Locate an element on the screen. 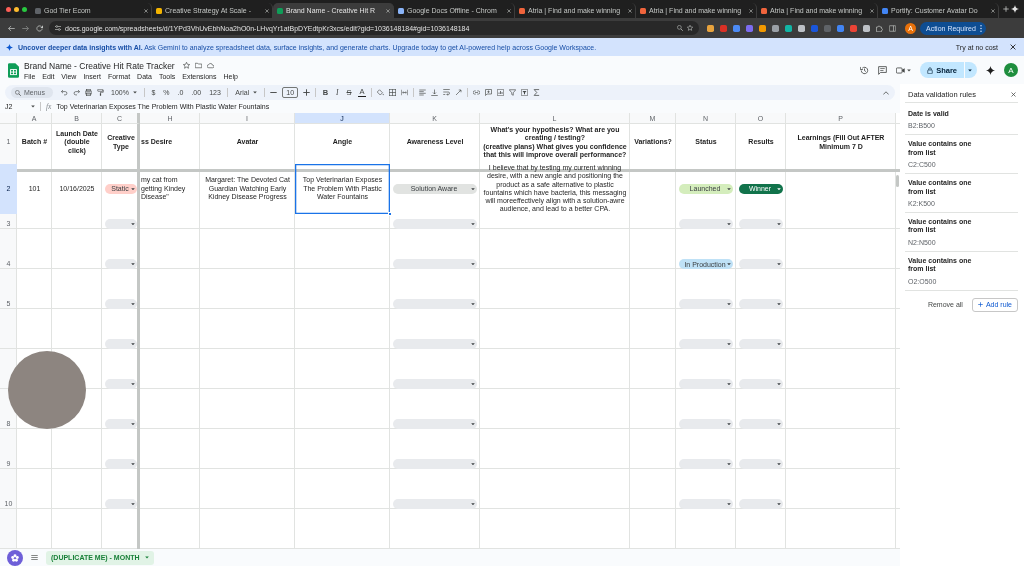 The width and height of the screenshot is (1024, 566). cloud-icon is located at coordinates (210, 65).